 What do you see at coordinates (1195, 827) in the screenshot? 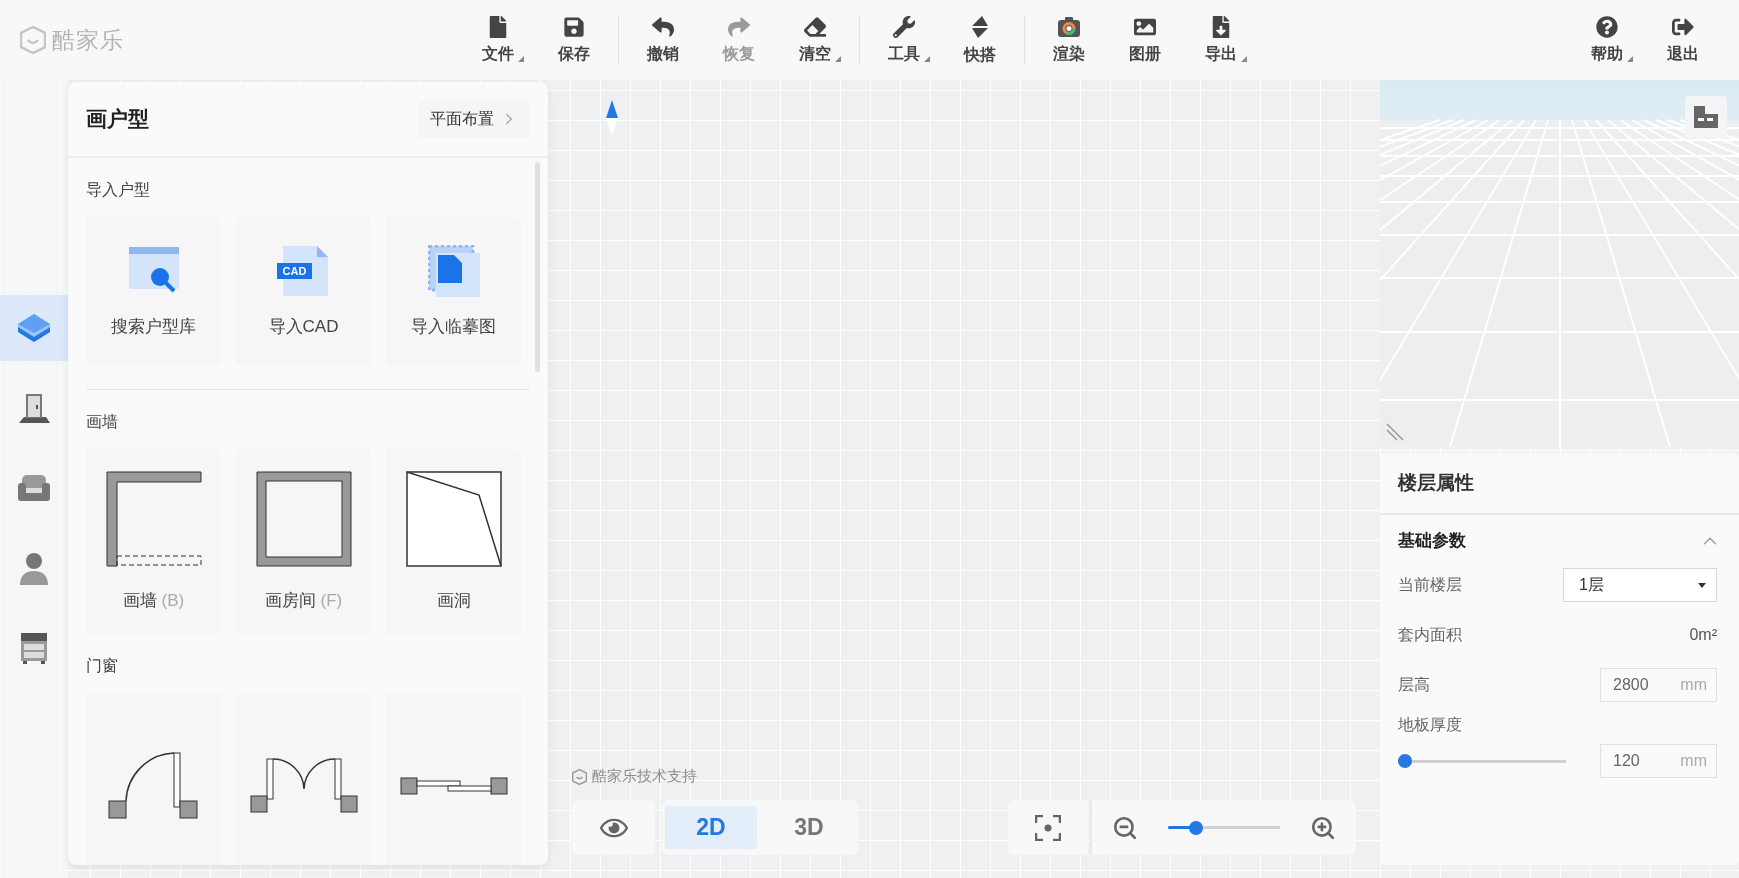
I see `zoom-thumb` at bounding box center [1195, 827].